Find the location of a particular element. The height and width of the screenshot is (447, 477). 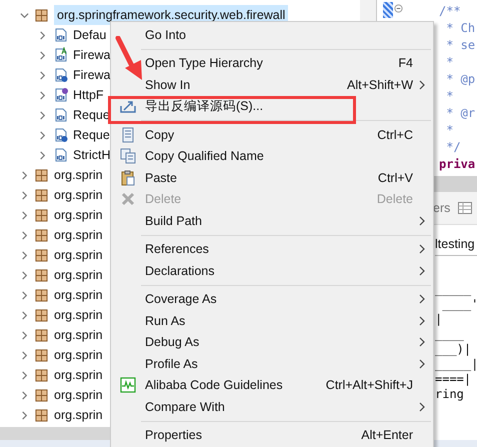

console-header: ltesting is located at coordinates (456, 244).